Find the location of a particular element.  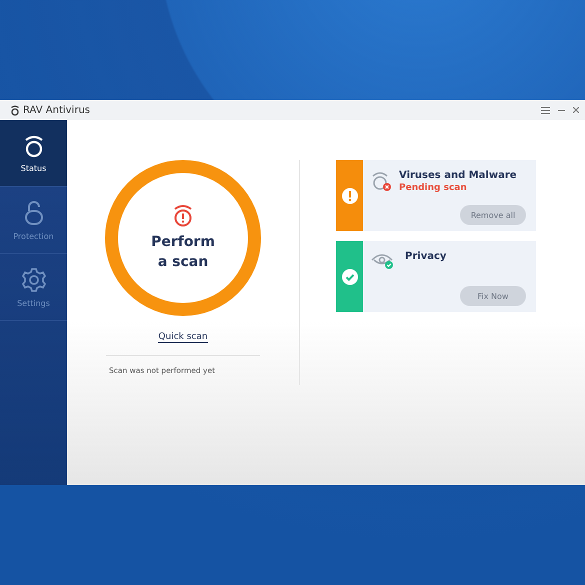

scan-ring: Perform a scan is located at coordinates (183, 238).